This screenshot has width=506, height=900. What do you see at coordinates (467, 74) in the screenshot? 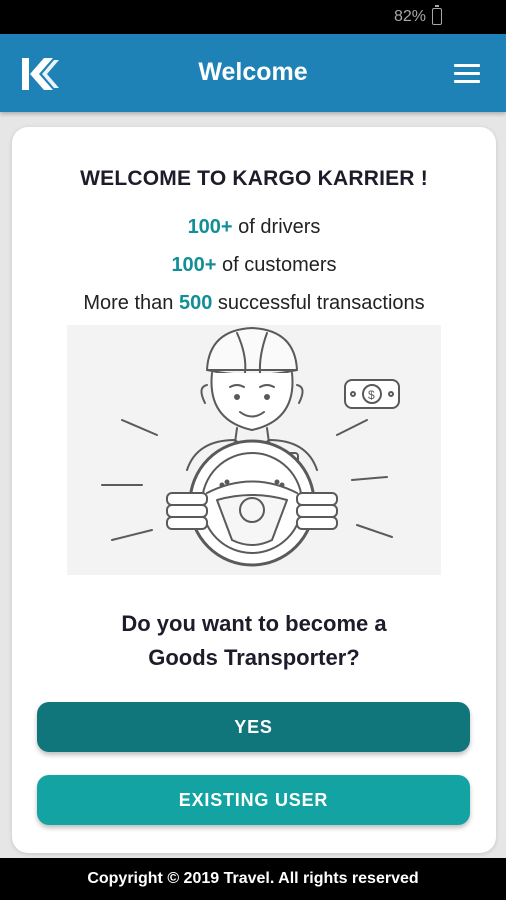
I see `hamburger-menu-icon` at bounding box center [467, 74].